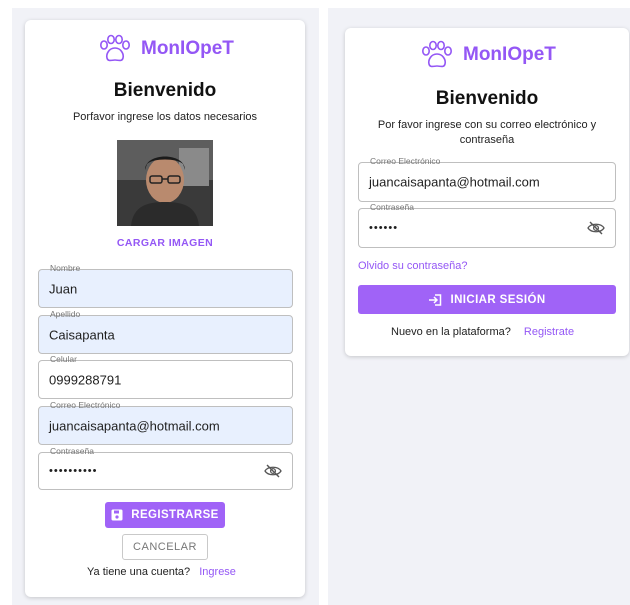 Image resolution: width=630 pixels, height=605 pixels. I want to click on login-correo-label: Correo Electrónico, so click(405, 161).